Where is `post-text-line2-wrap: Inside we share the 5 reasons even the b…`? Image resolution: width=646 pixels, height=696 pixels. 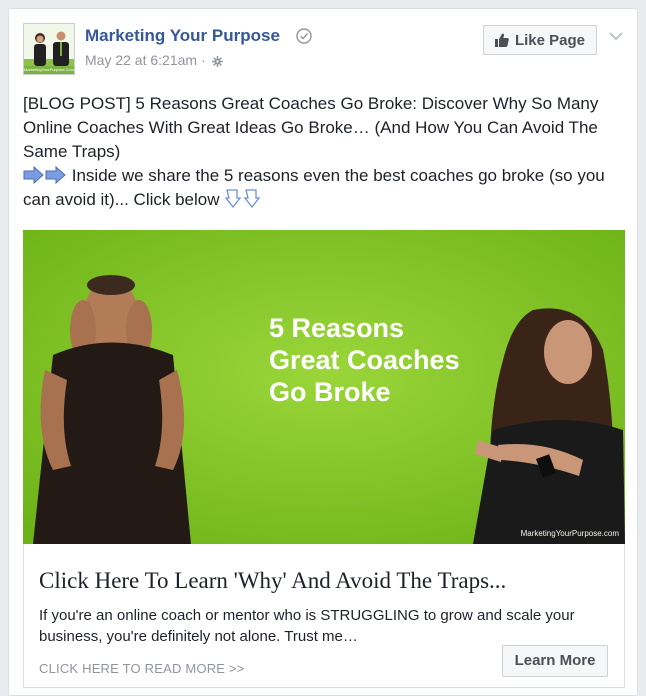 post-text-line2-wrap: Inside we share the 5 reasons even the b… is located at coordinates (318, 188).